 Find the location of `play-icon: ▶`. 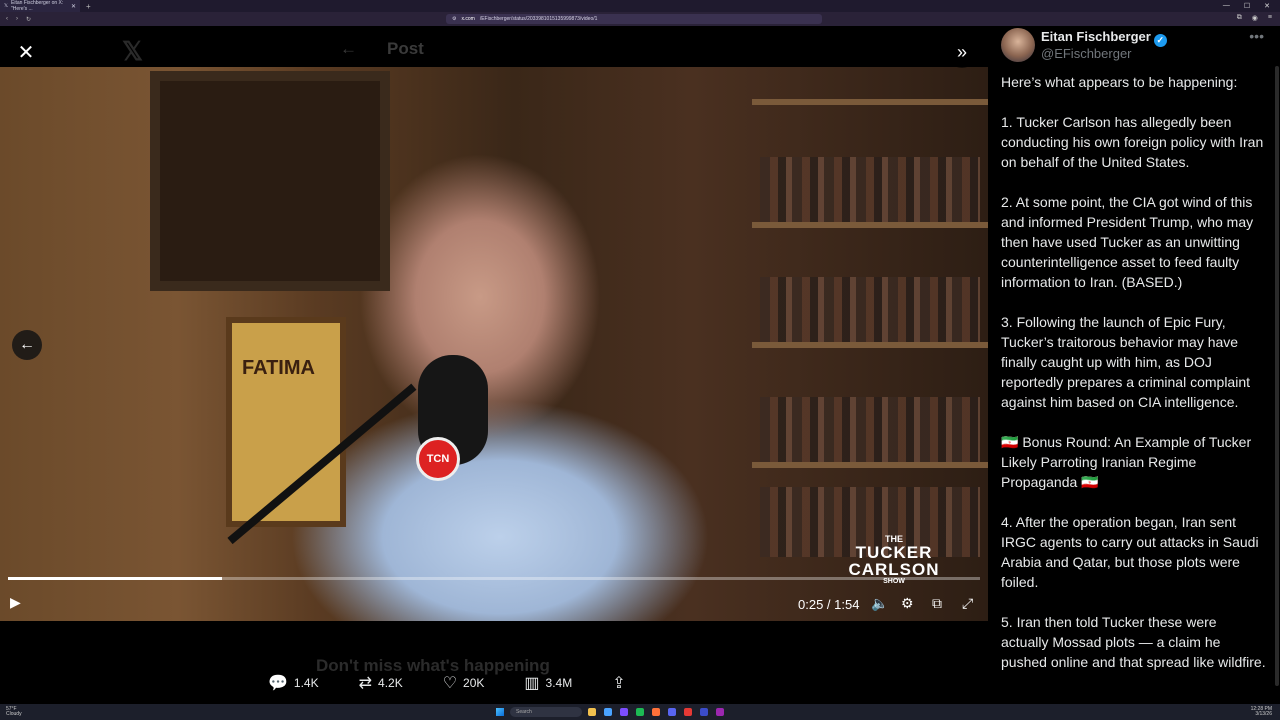

play-icon: ▶ is located at coordinates (15, 602).